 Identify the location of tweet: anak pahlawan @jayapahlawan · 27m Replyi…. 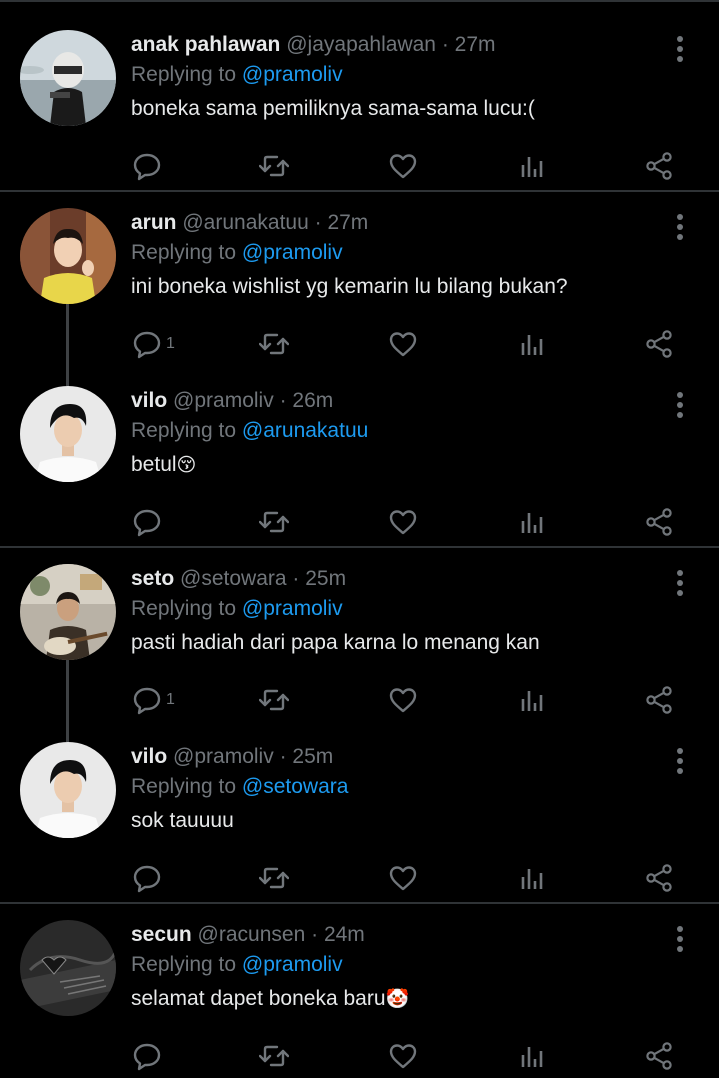
(359, 110).